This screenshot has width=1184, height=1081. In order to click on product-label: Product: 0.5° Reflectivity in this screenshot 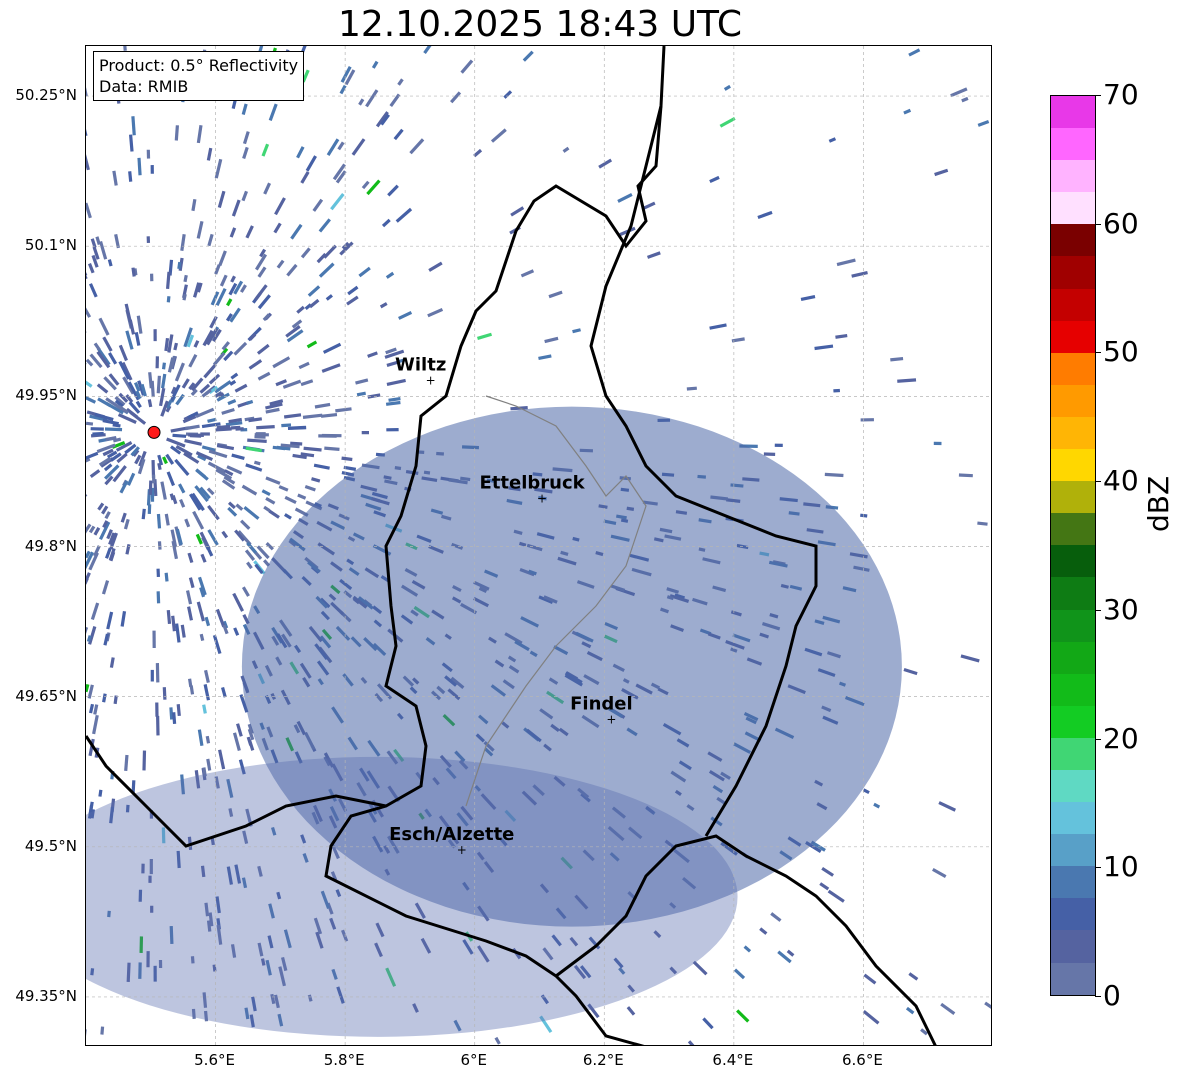, I will do `click(199, 65)`.